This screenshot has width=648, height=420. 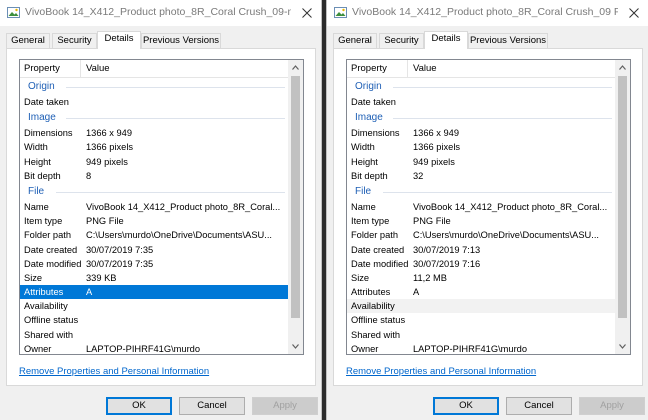 What do you see at coordinates (418, 175) in the screenshot?
I see `property-value: 32` at bounding box center [418, 175].